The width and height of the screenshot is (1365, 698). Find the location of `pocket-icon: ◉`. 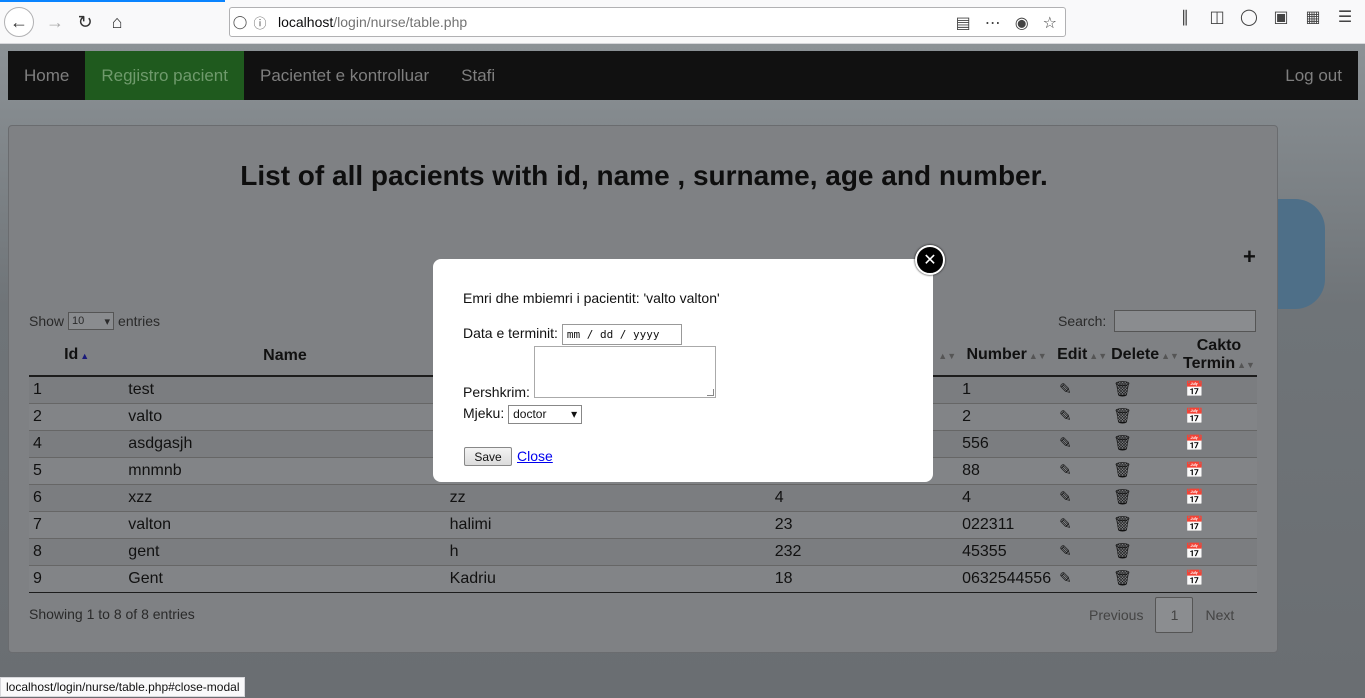

pocket-icon: ◉ is located at coordinates (1022, 23).